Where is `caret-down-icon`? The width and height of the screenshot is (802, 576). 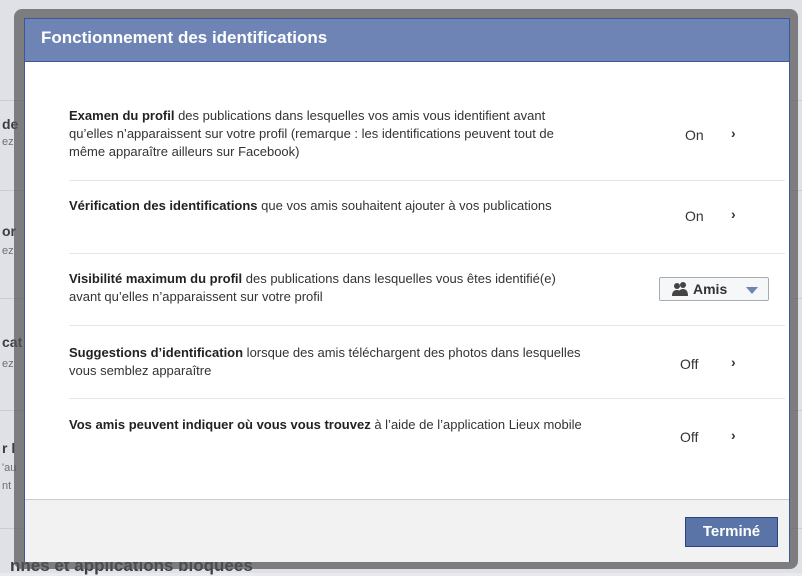
caret-down-icon is located at coordinates (752, 290).